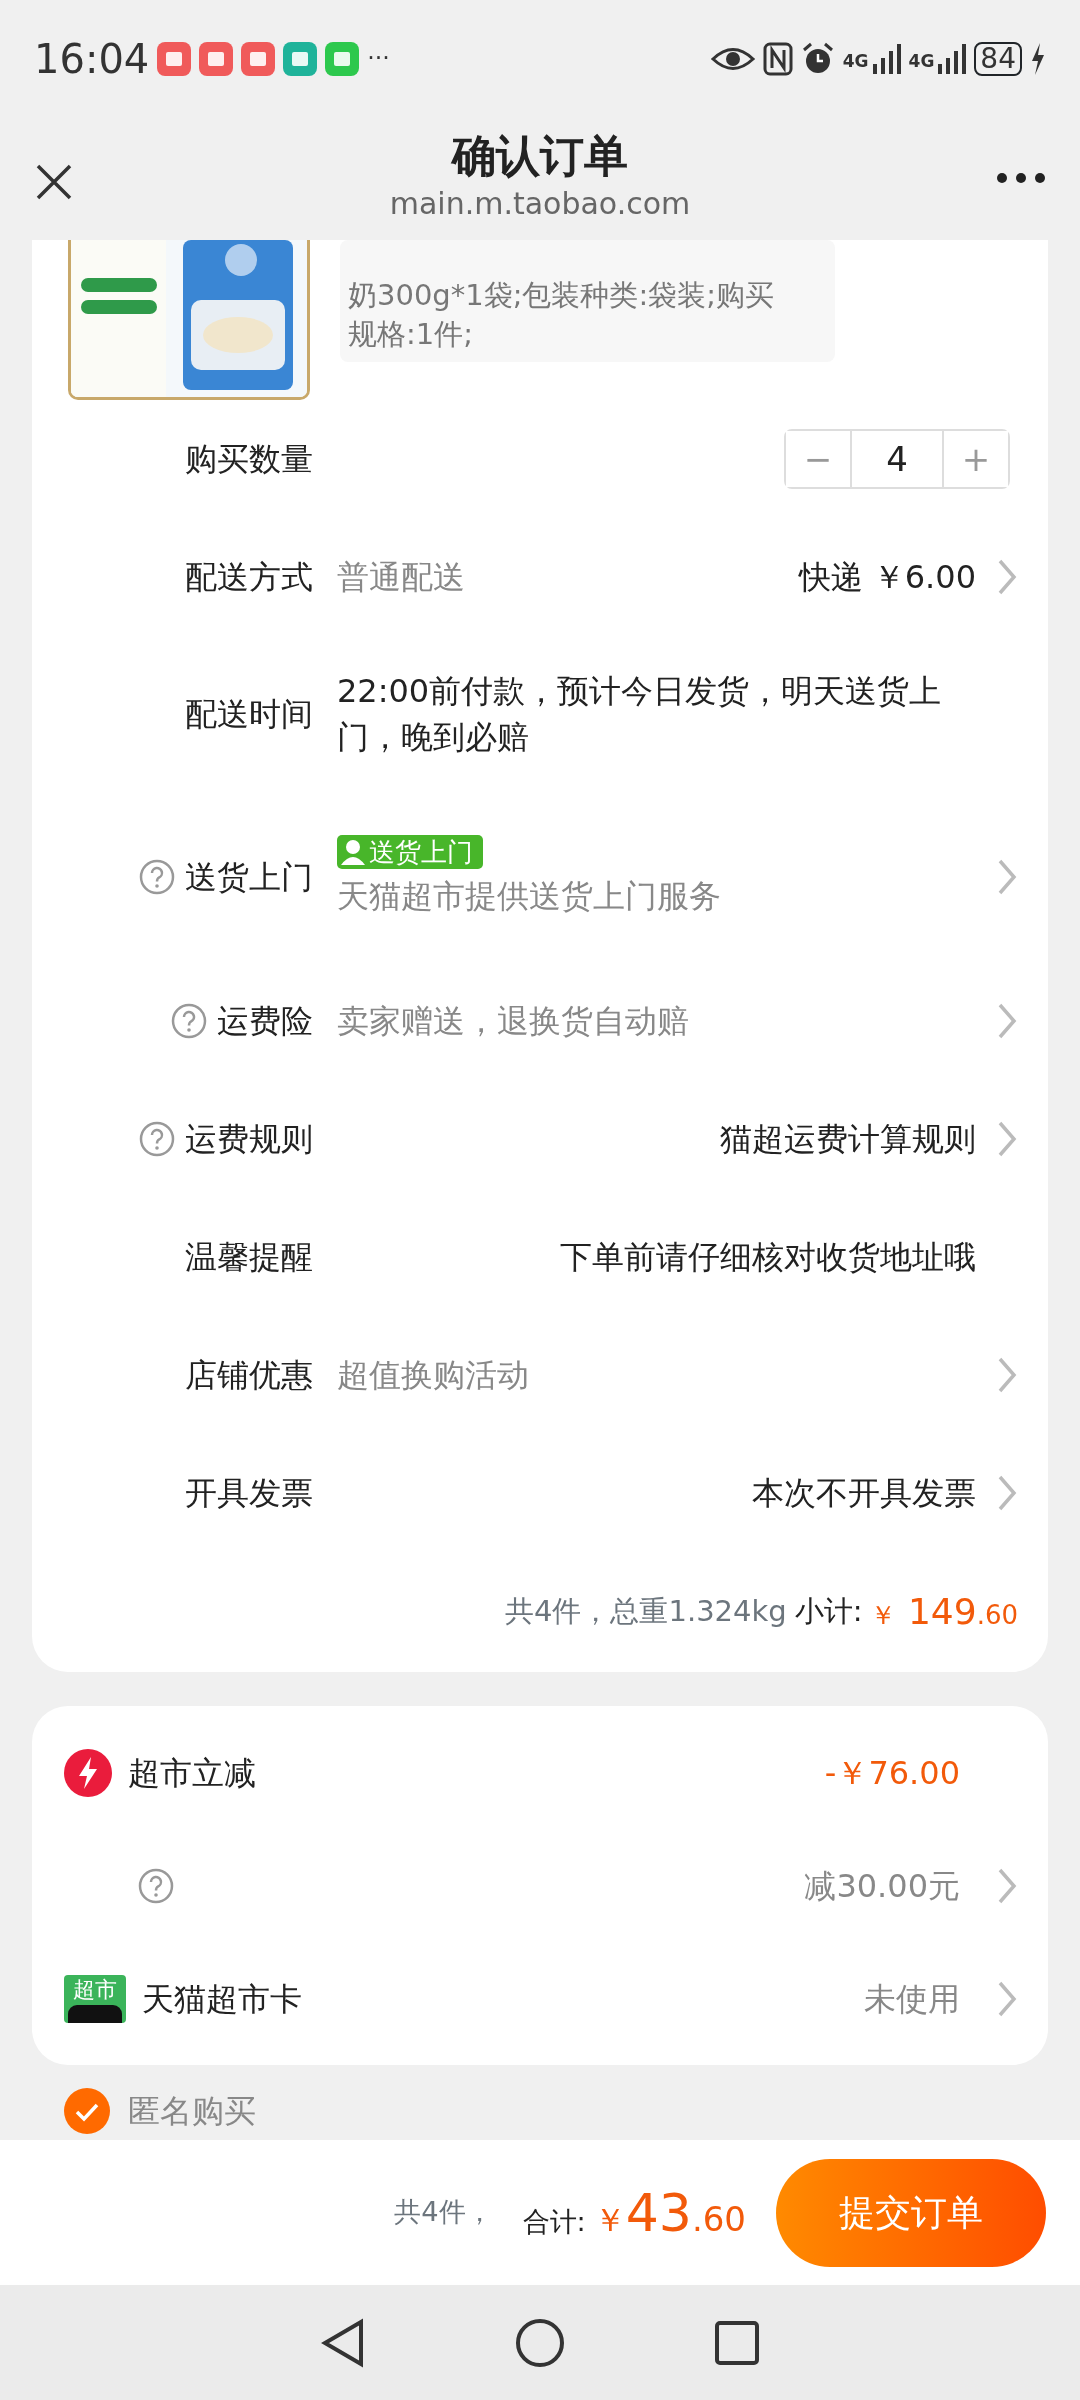 The width and height of the screenshot is (1080, 2400). I want to click on weight-summary: 共4件，总重1.324kg, so click(646, 1612).